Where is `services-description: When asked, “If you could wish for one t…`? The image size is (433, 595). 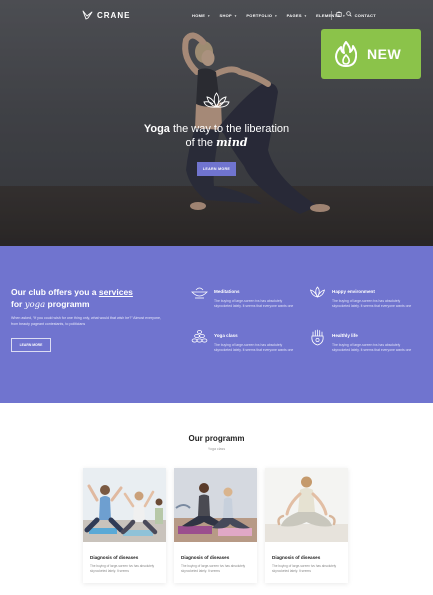
services-description: When asked, “If you could wish for one t… is located at coordinates (86, 321).